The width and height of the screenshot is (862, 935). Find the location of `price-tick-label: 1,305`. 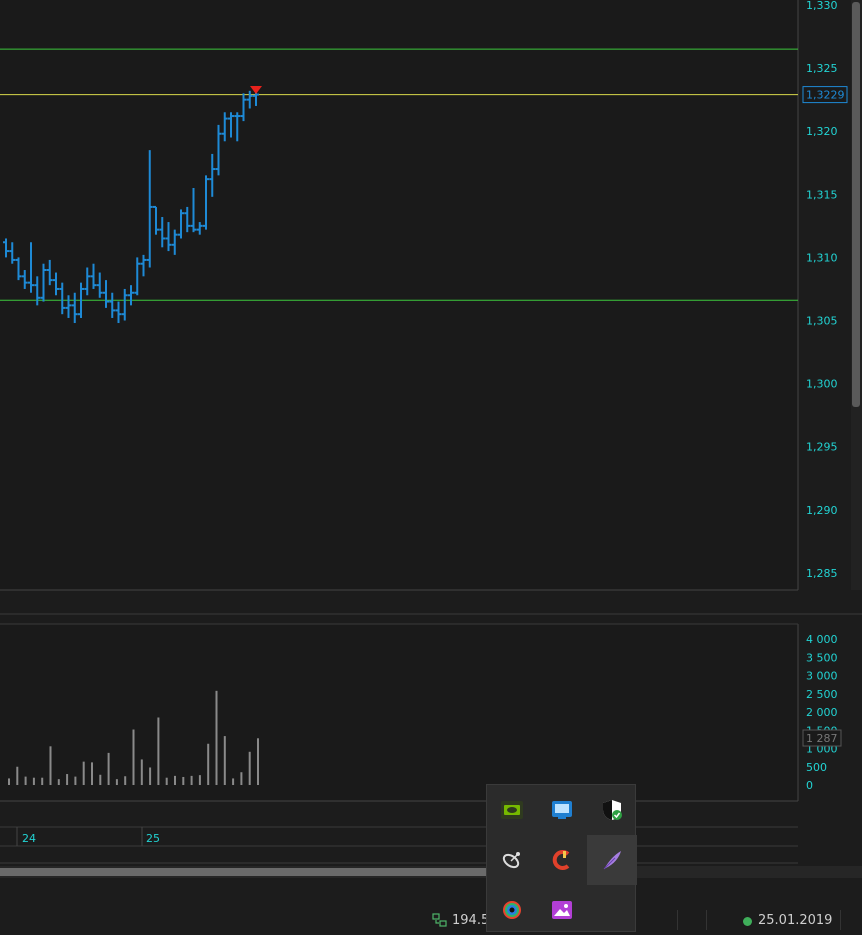

price-tick-label: 1,305 is located at coordinates (822, 321).